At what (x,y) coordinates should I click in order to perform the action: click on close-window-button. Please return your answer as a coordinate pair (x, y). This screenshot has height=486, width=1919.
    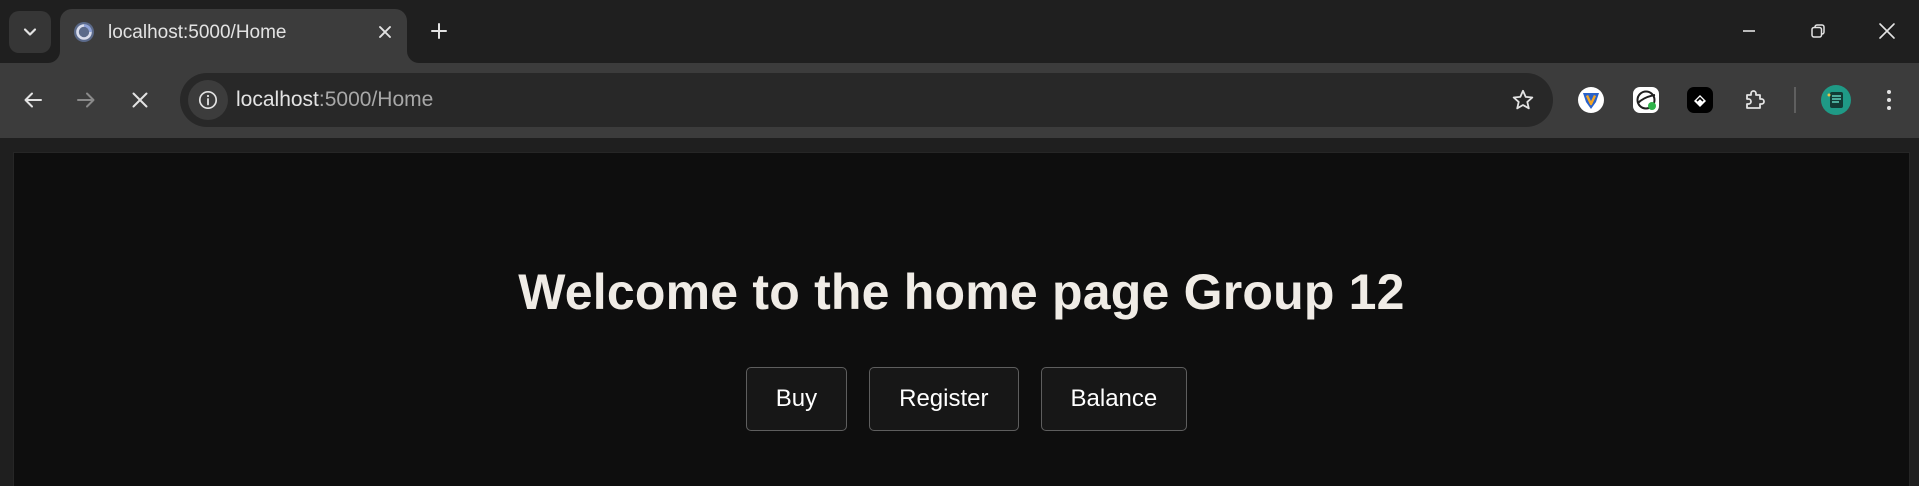
    Looking at the image, I should click on (1887, 31).